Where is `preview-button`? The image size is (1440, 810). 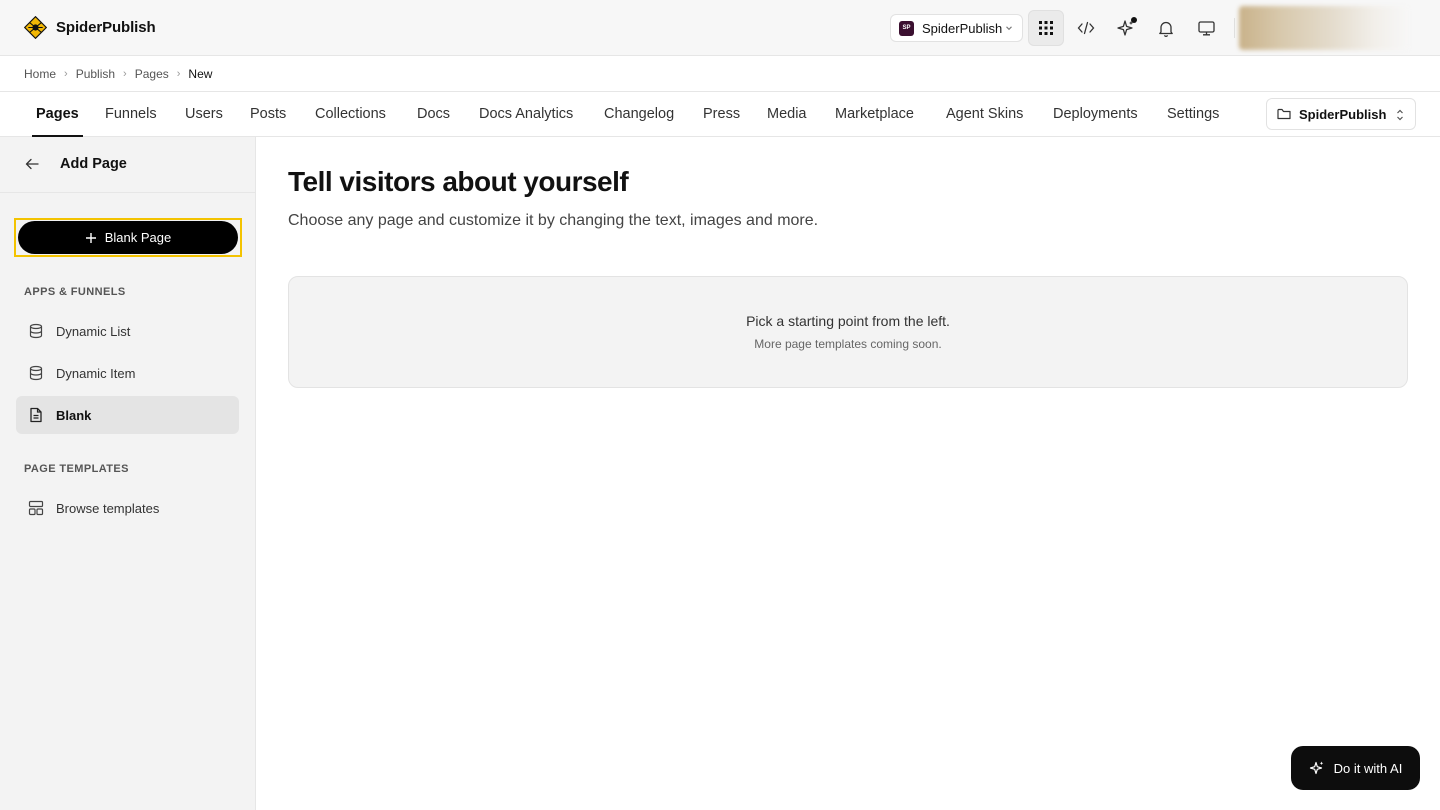 preview-button is located at coordinates (1206, 28).